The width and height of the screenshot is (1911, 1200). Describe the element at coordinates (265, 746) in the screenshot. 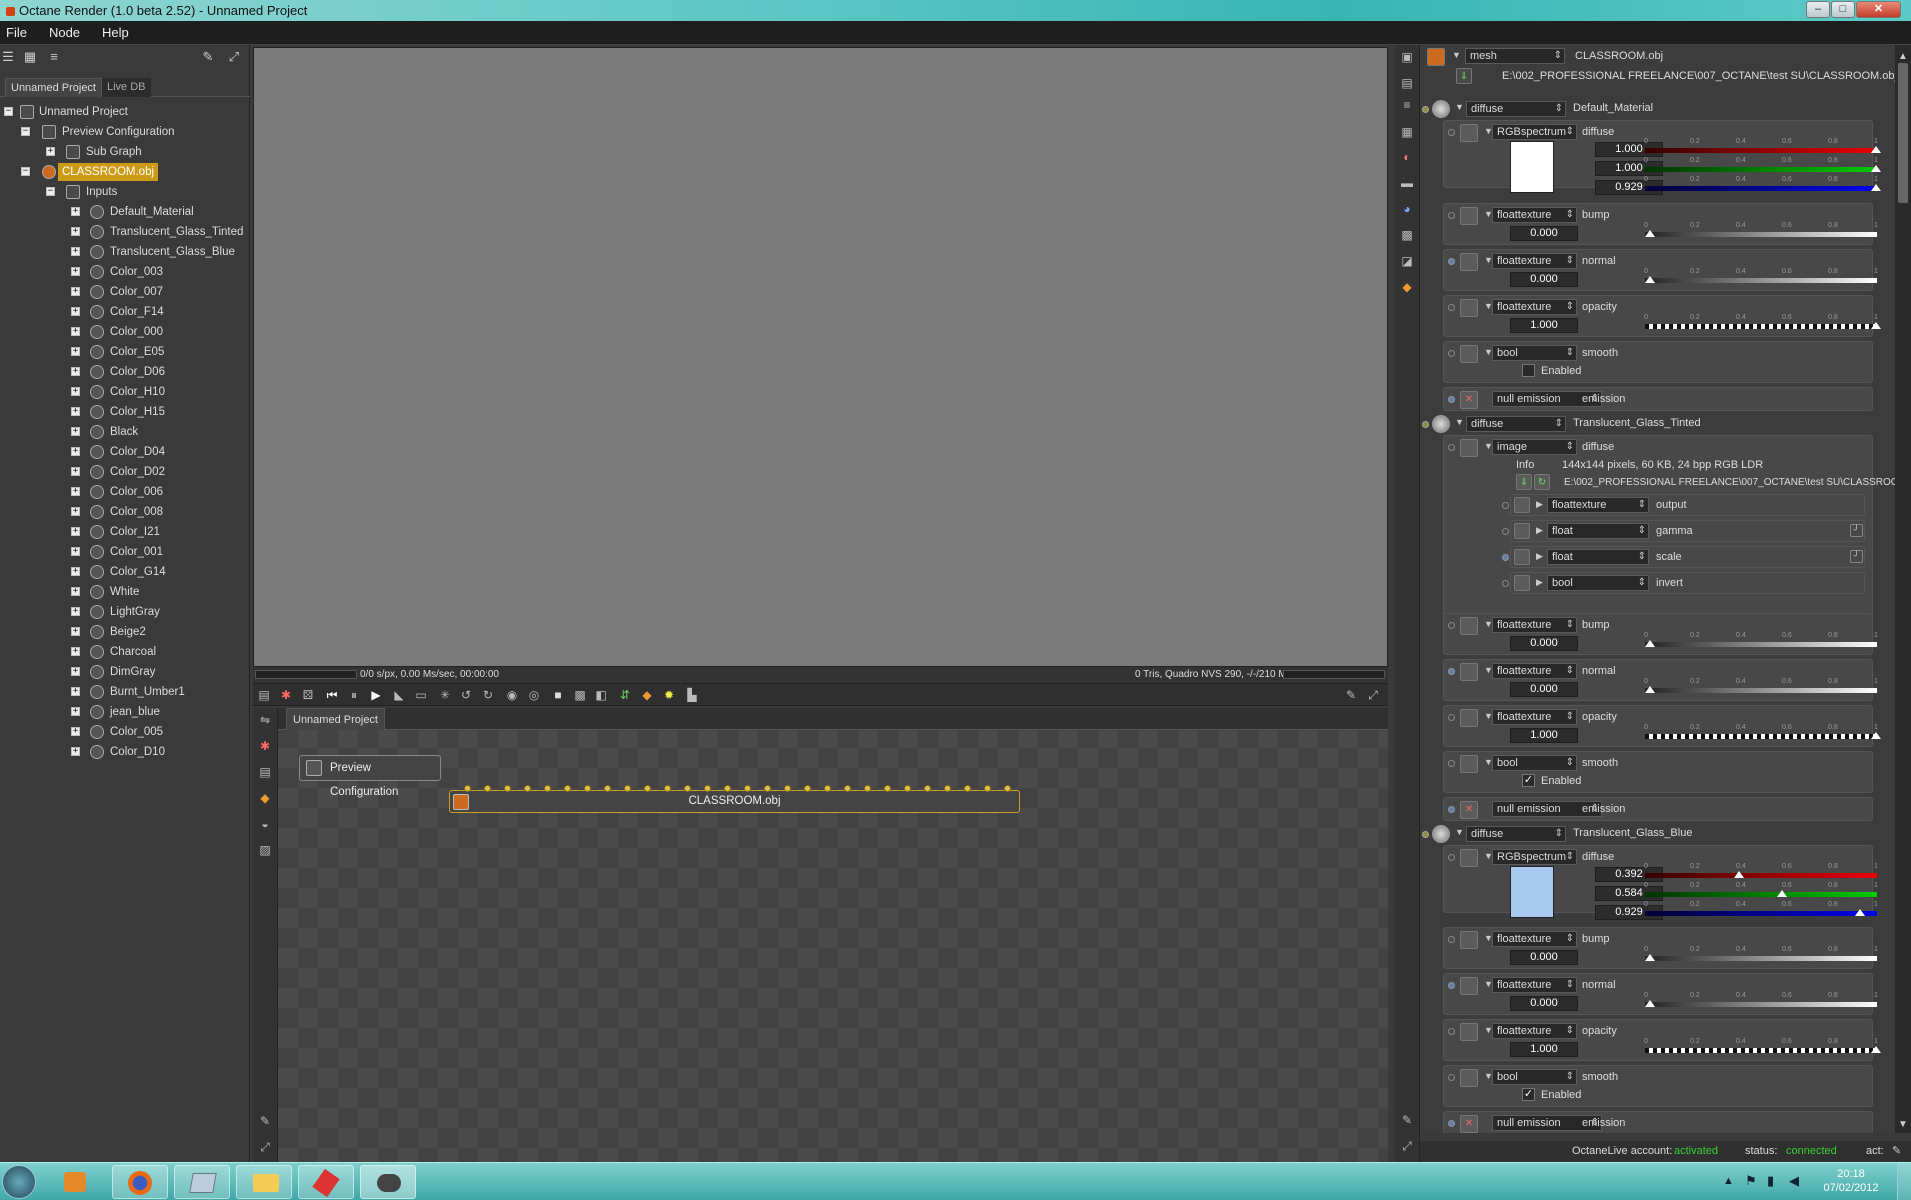

I see `graph-delete-icon: ✱` at that location.